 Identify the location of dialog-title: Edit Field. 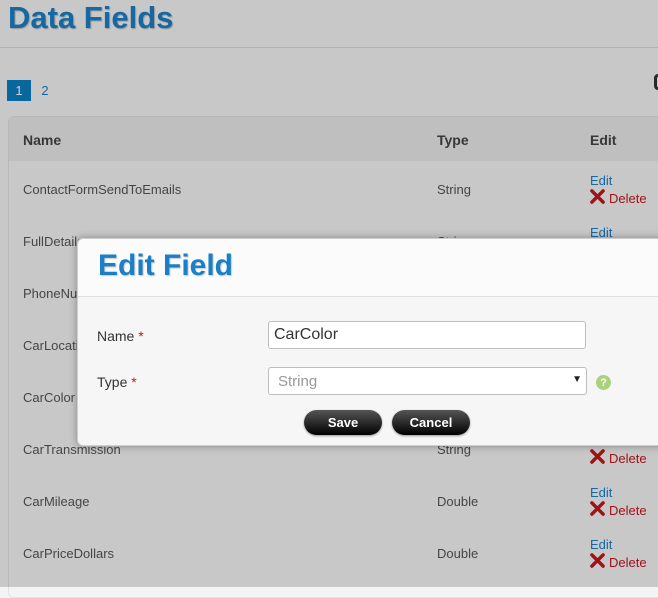
(165, 265).